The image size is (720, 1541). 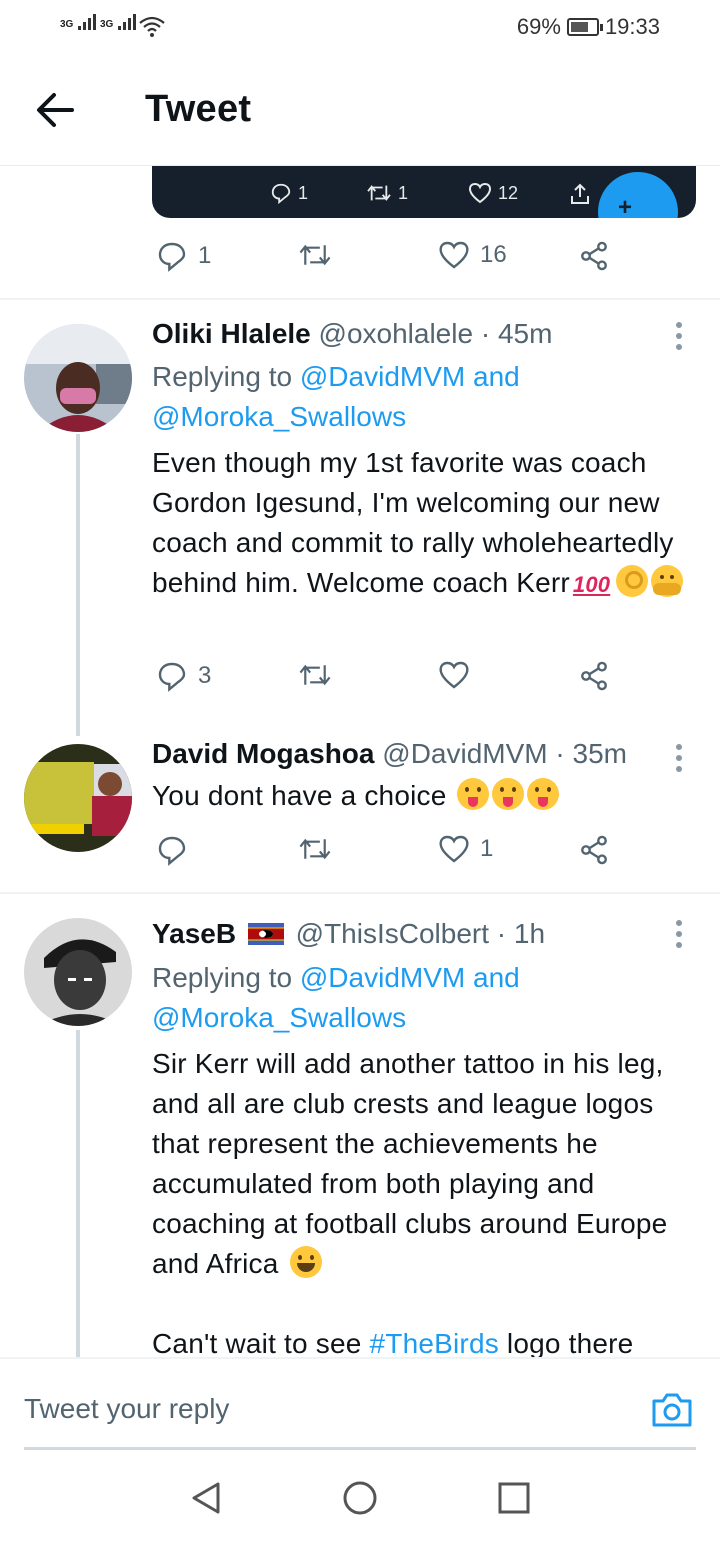 I want to click on reply-button: 3, so click(x=183, y=676).